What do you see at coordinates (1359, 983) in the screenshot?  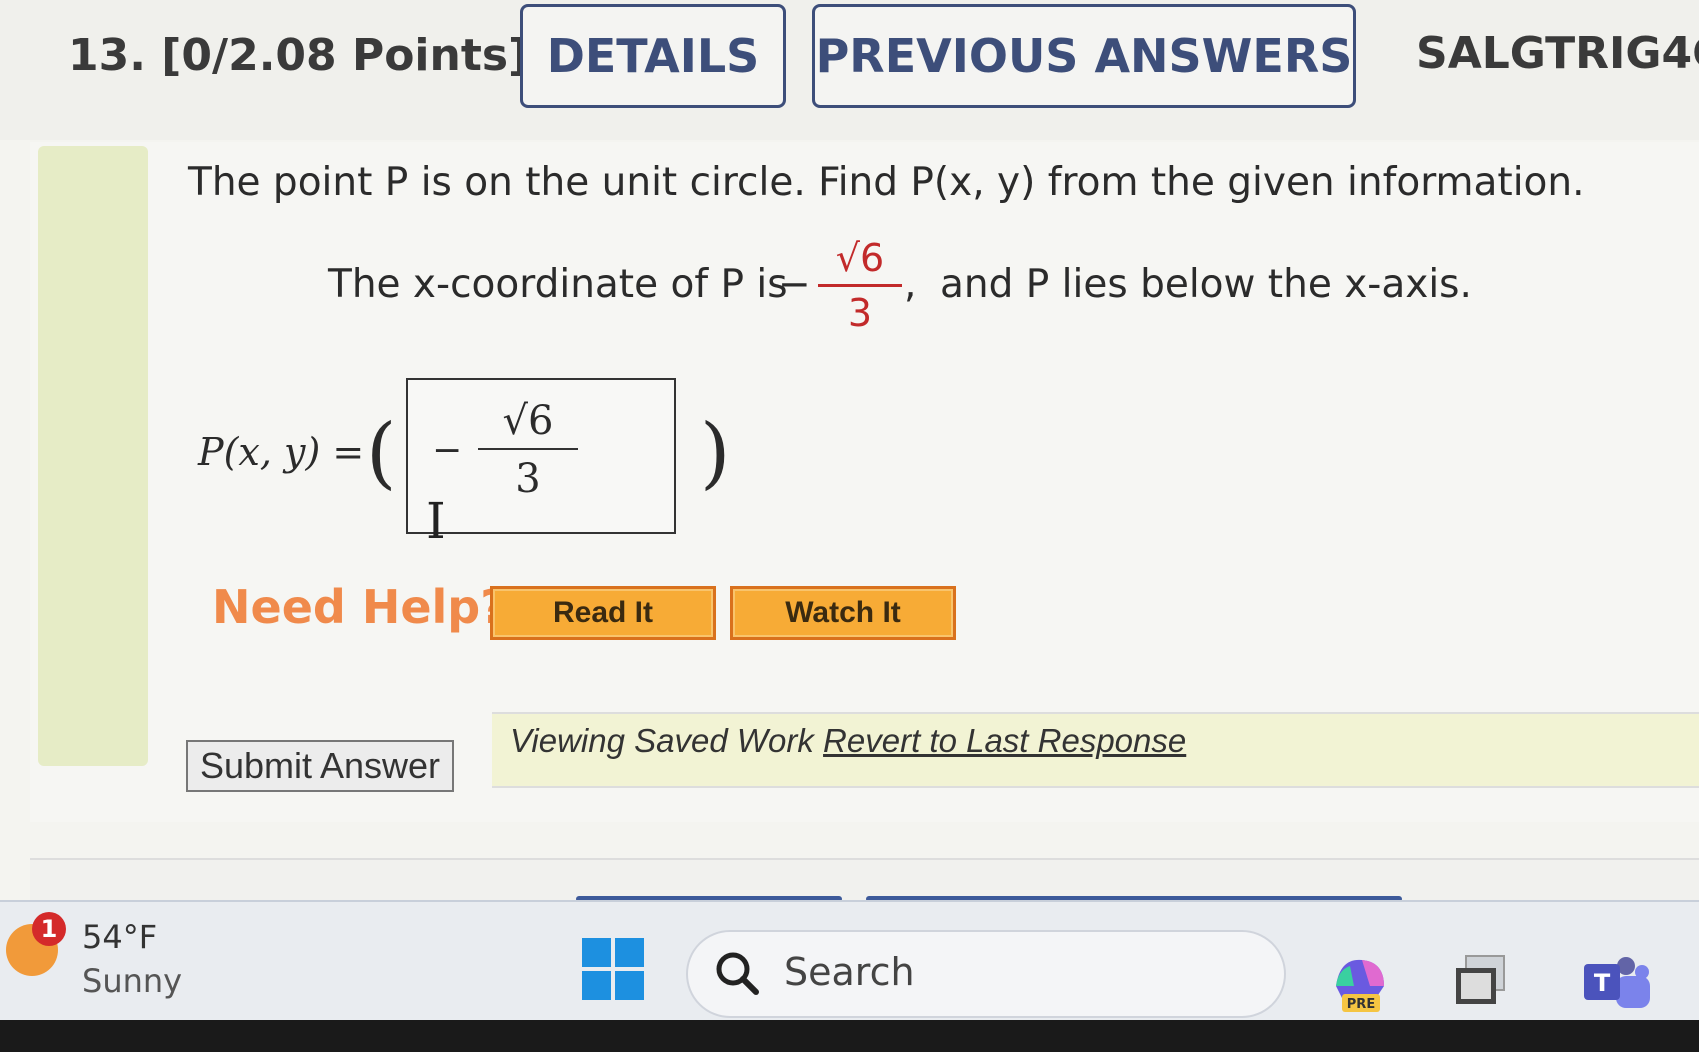 I see `copilot-icon: PRE` at bounding box center [1359, 983].